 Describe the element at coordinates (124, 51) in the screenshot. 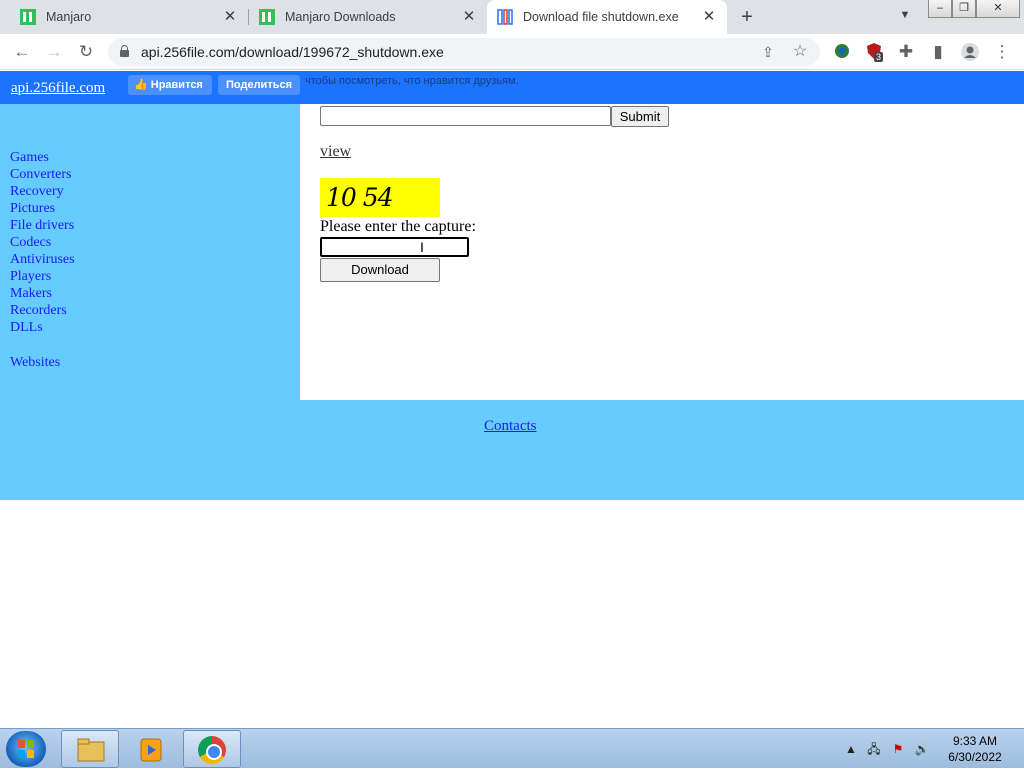

I see `lock-icon` at that location.